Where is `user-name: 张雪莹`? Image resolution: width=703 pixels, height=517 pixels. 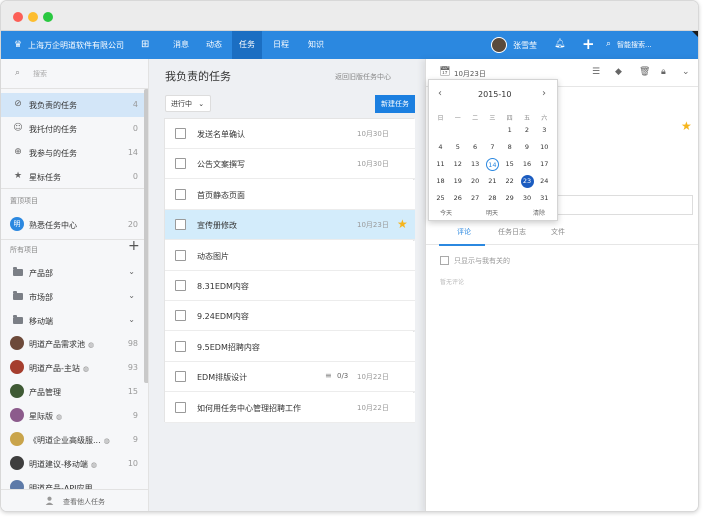 user-name: 张雪莹 is located at coordinates (525, 45).